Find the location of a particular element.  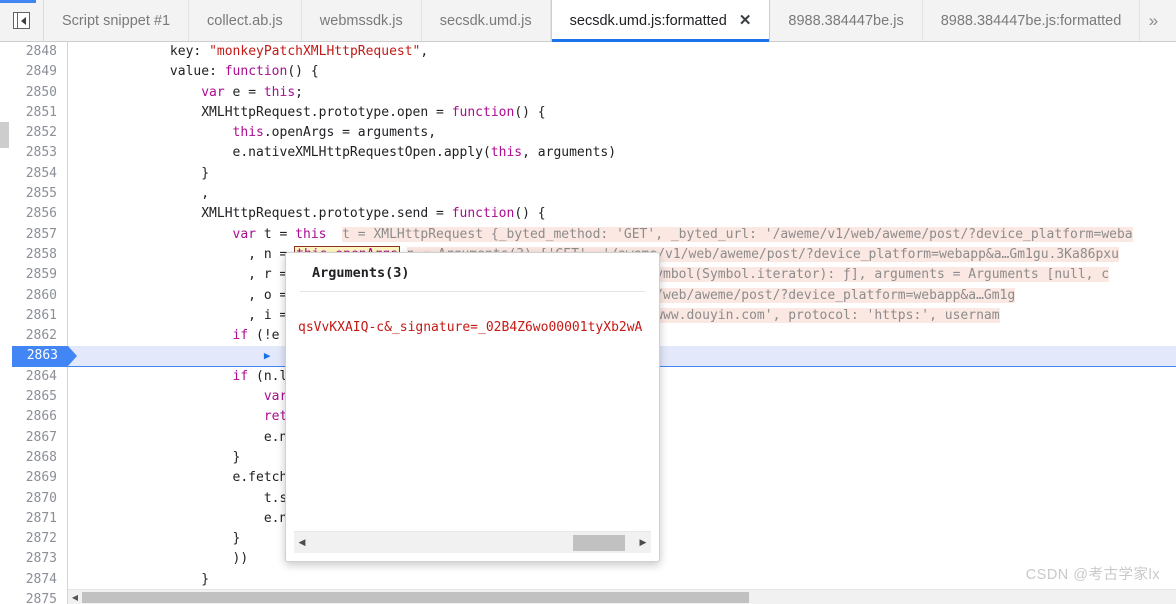

line-number: 2864 is located at coordinates (40, 377).